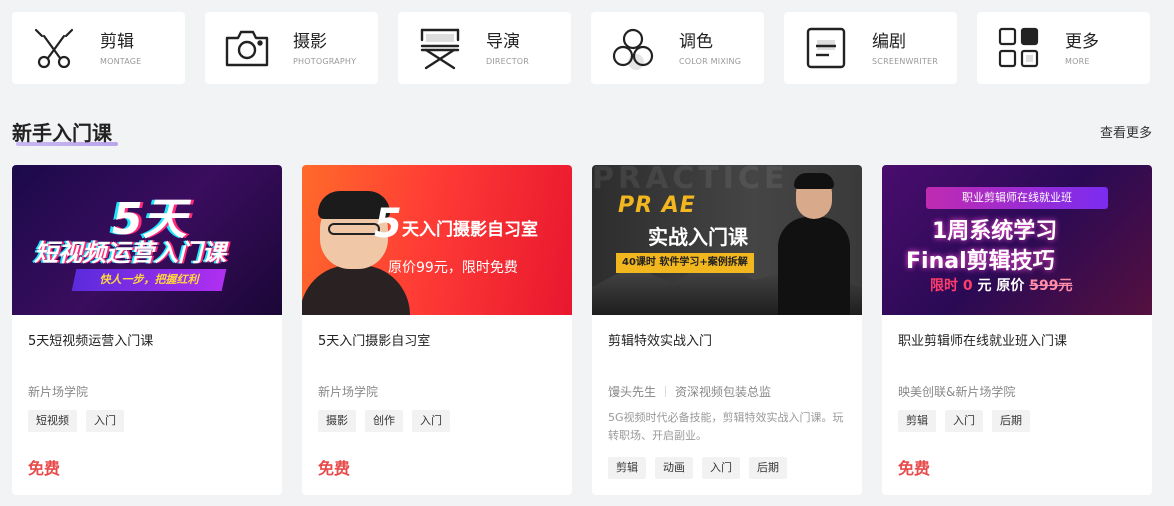 This screenshot has width=1174, height=506. I want to click on course-title: 职业剪辑师在线就业班入门课, so click(982, 339).